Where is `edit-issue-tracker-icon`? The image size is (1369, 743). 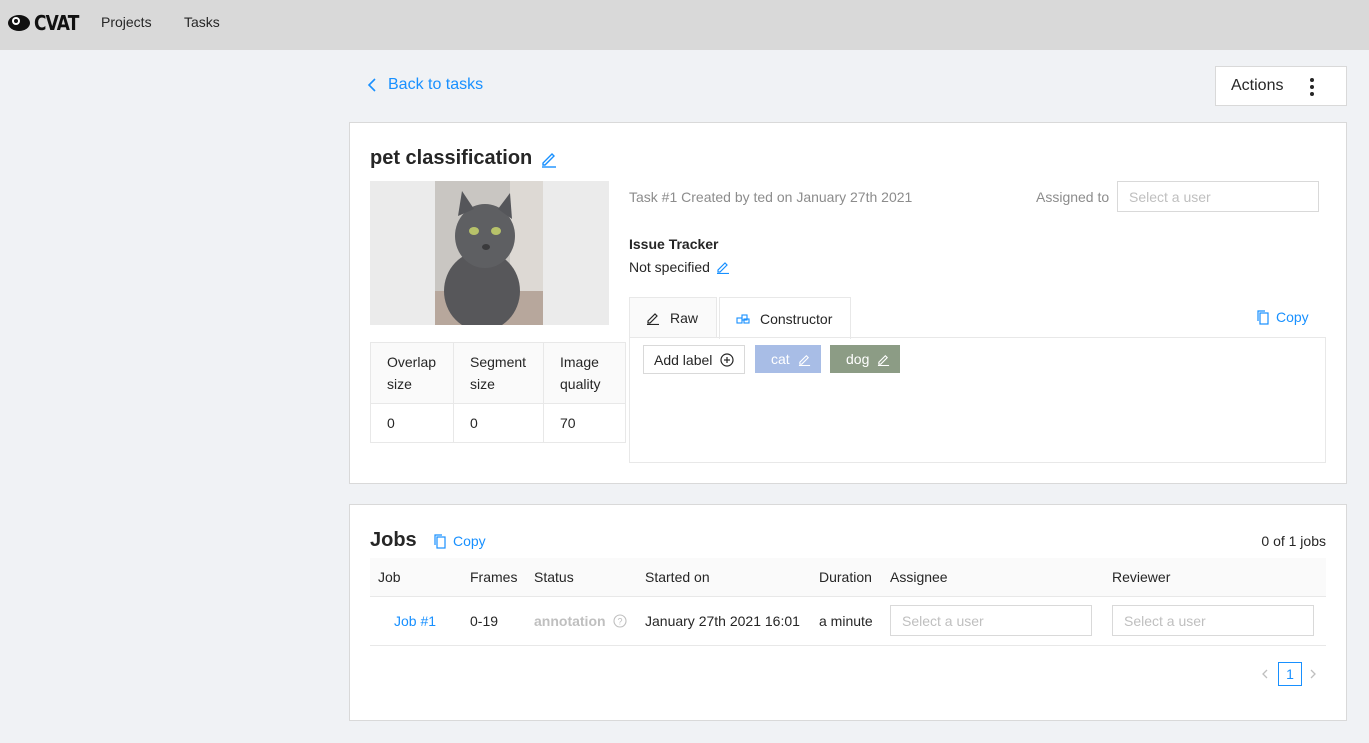
edit-issue-tracker-icon is located at coordinates (723, 267).